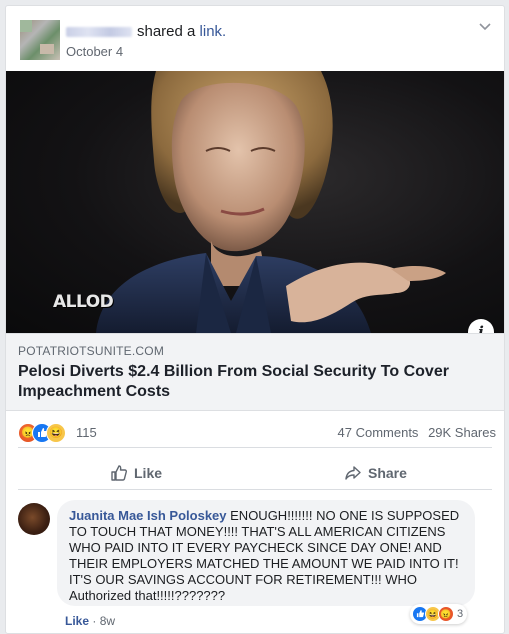 The height and width of the screenshot is (634, 509). Describe the element at coordinates (99, 32) in the screenshot. I see `author-name-redacted` at that location.